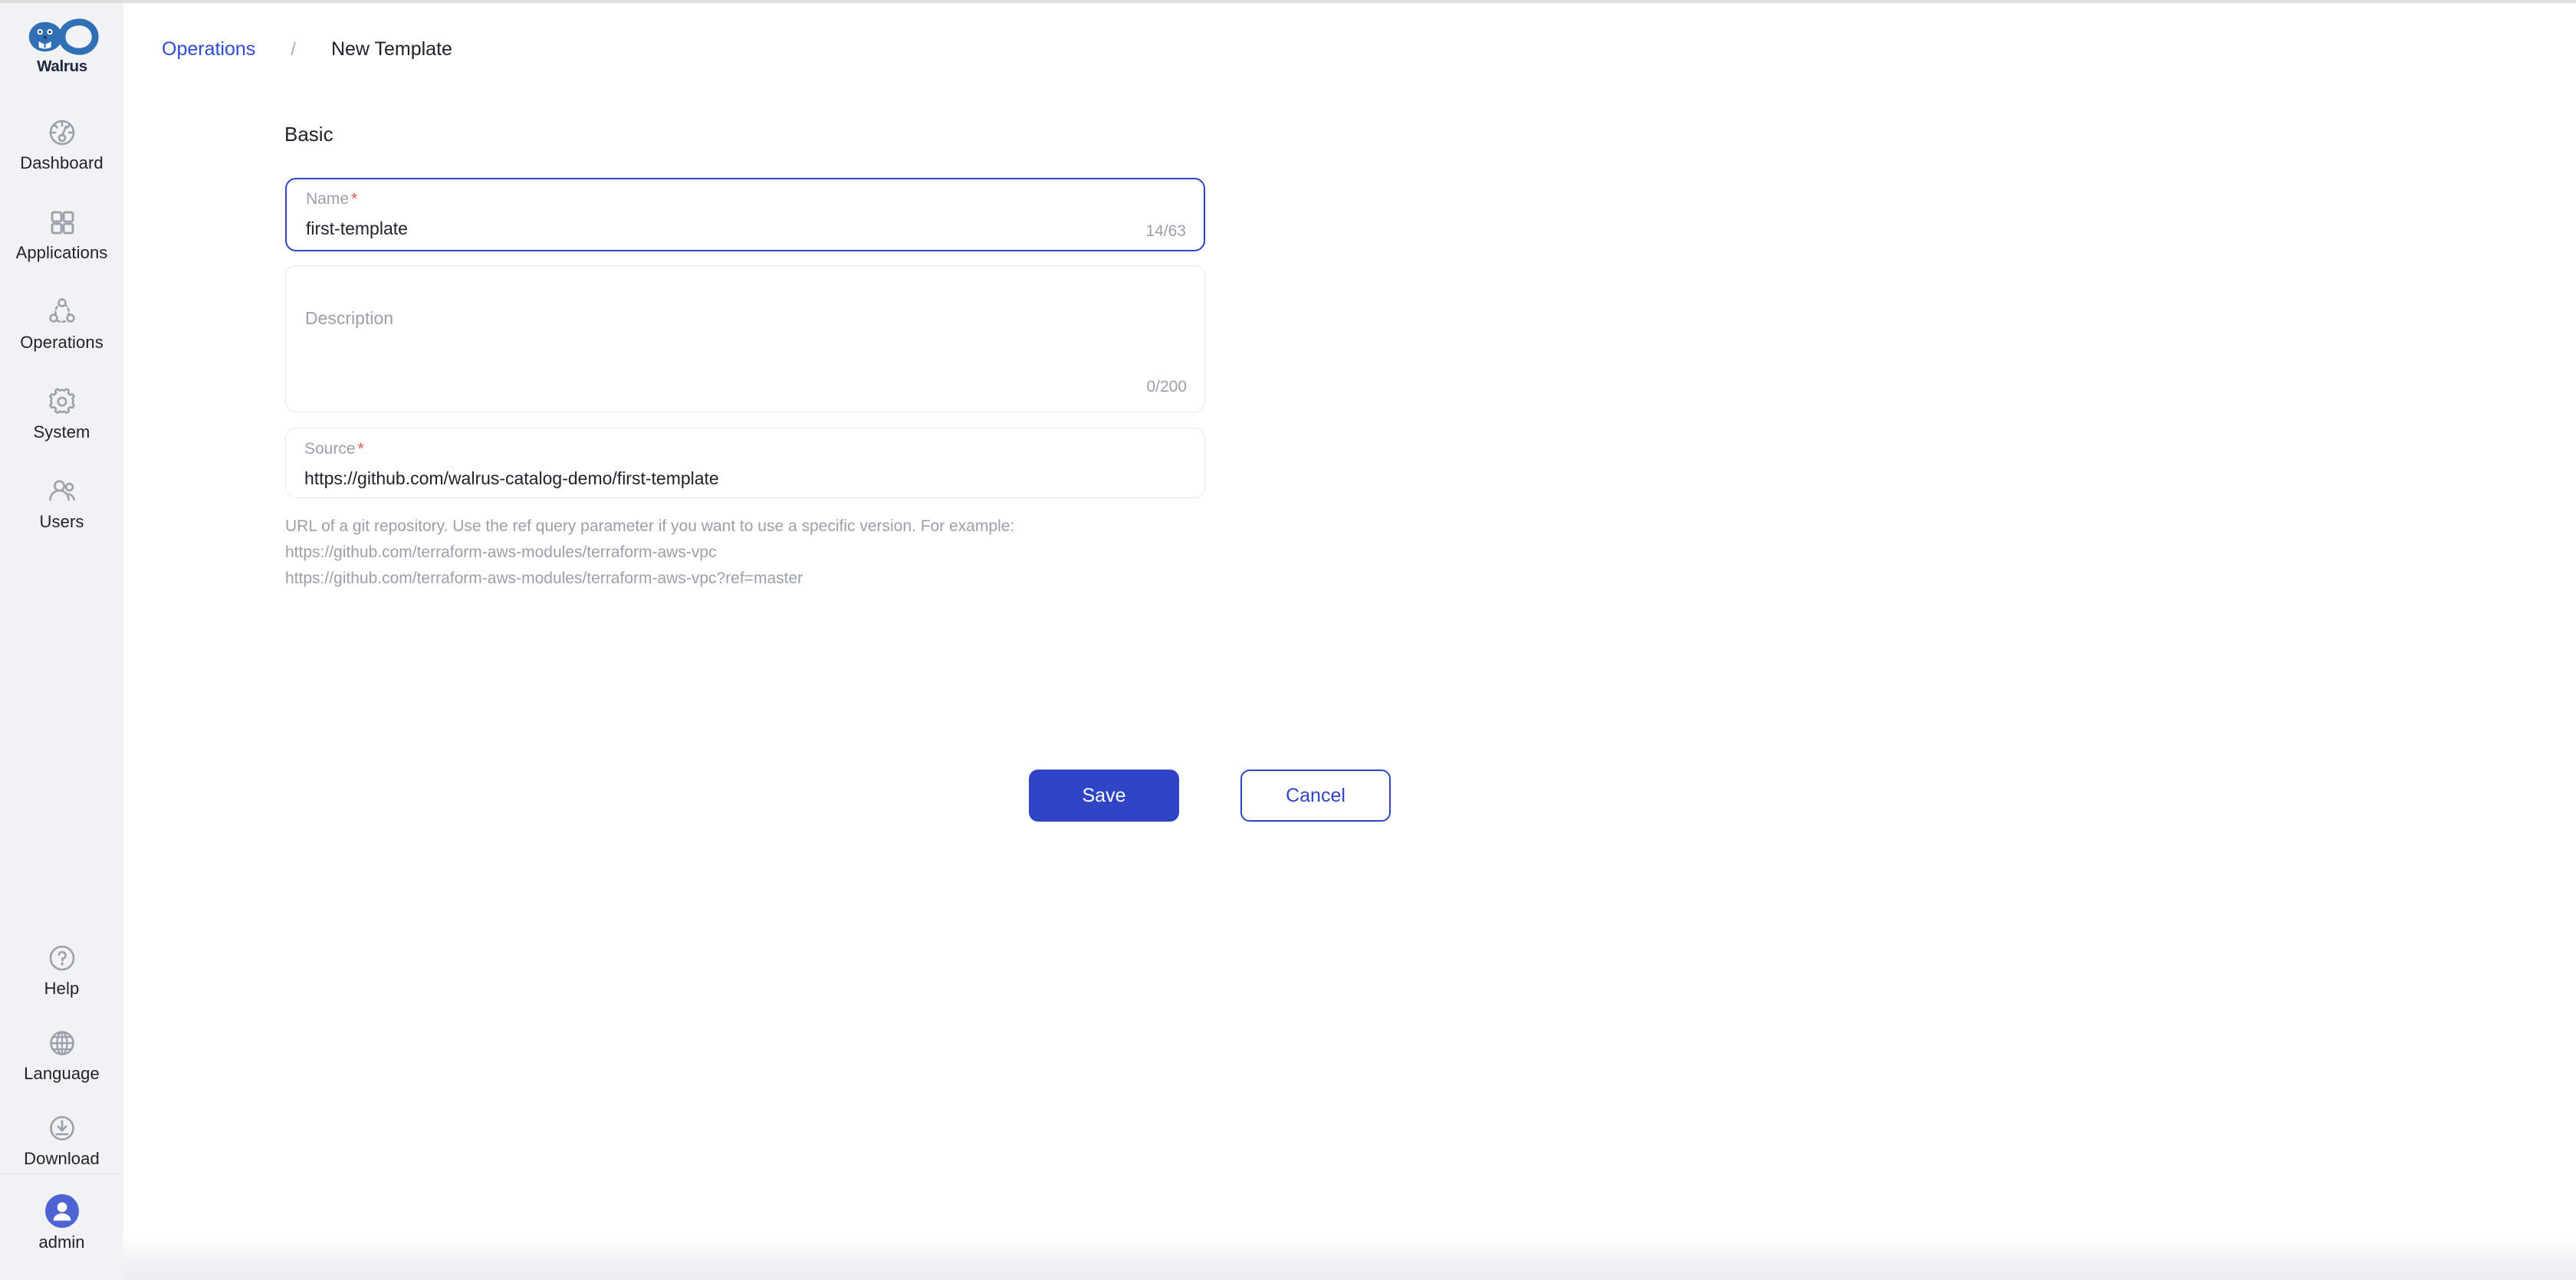 Image resolution: width=2576 pixels, height=1280 pixels. What do you see at coordinates (62, 958) in the screenshot?
I see `question-circle-icon` at bounding box center [62, 958].